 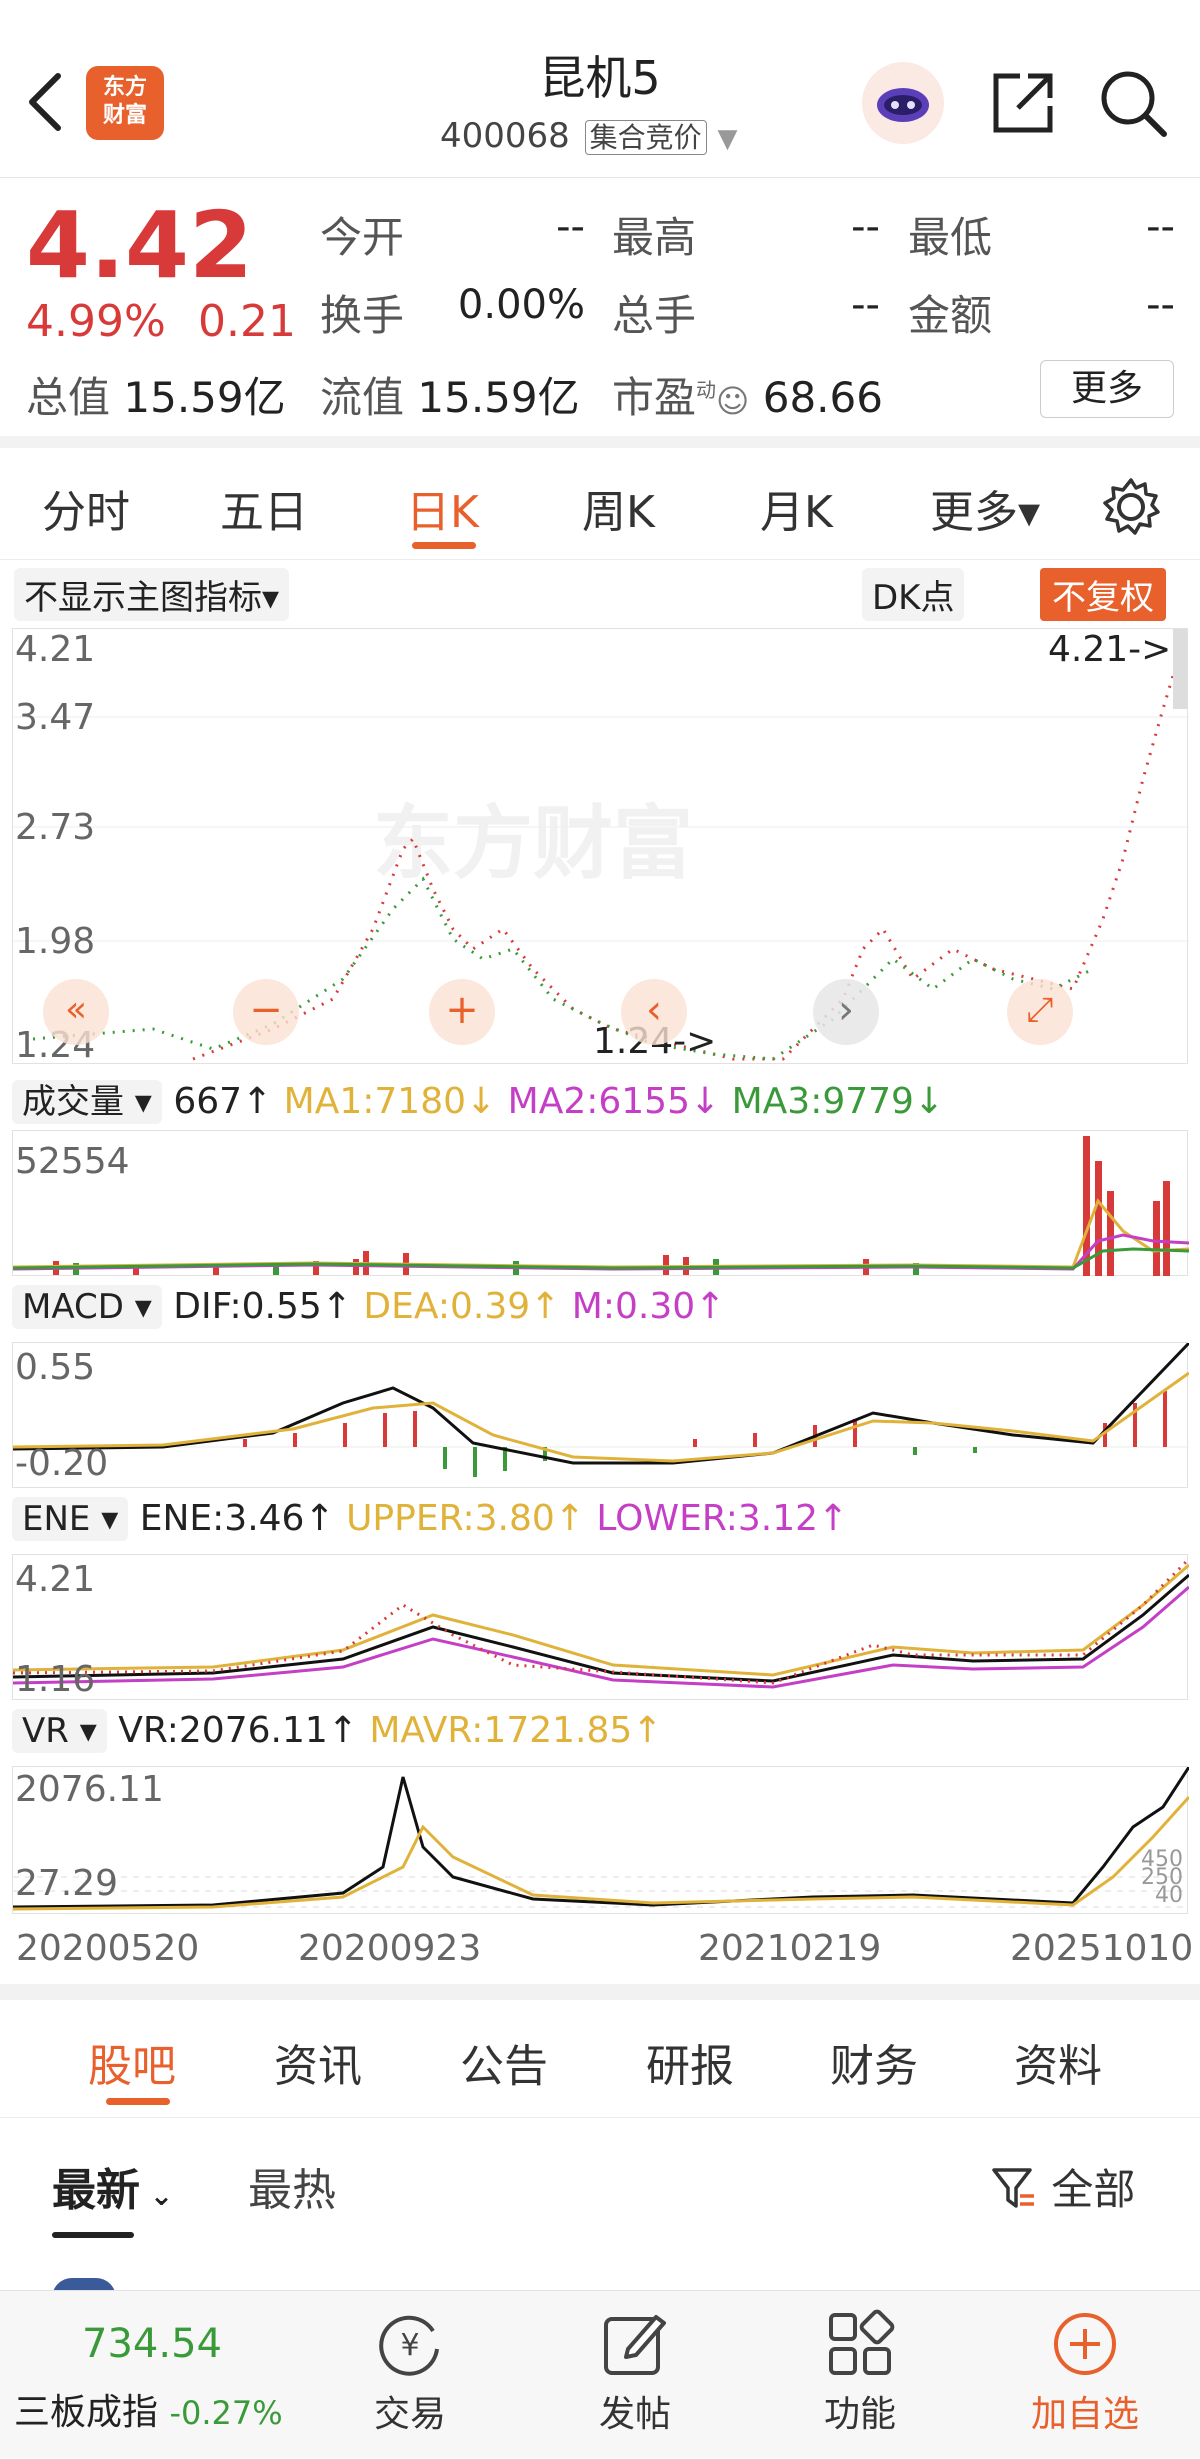 I want to click on vr-pane: 2076.11 27.29 450 250 40, so click(x=600, y=1840).